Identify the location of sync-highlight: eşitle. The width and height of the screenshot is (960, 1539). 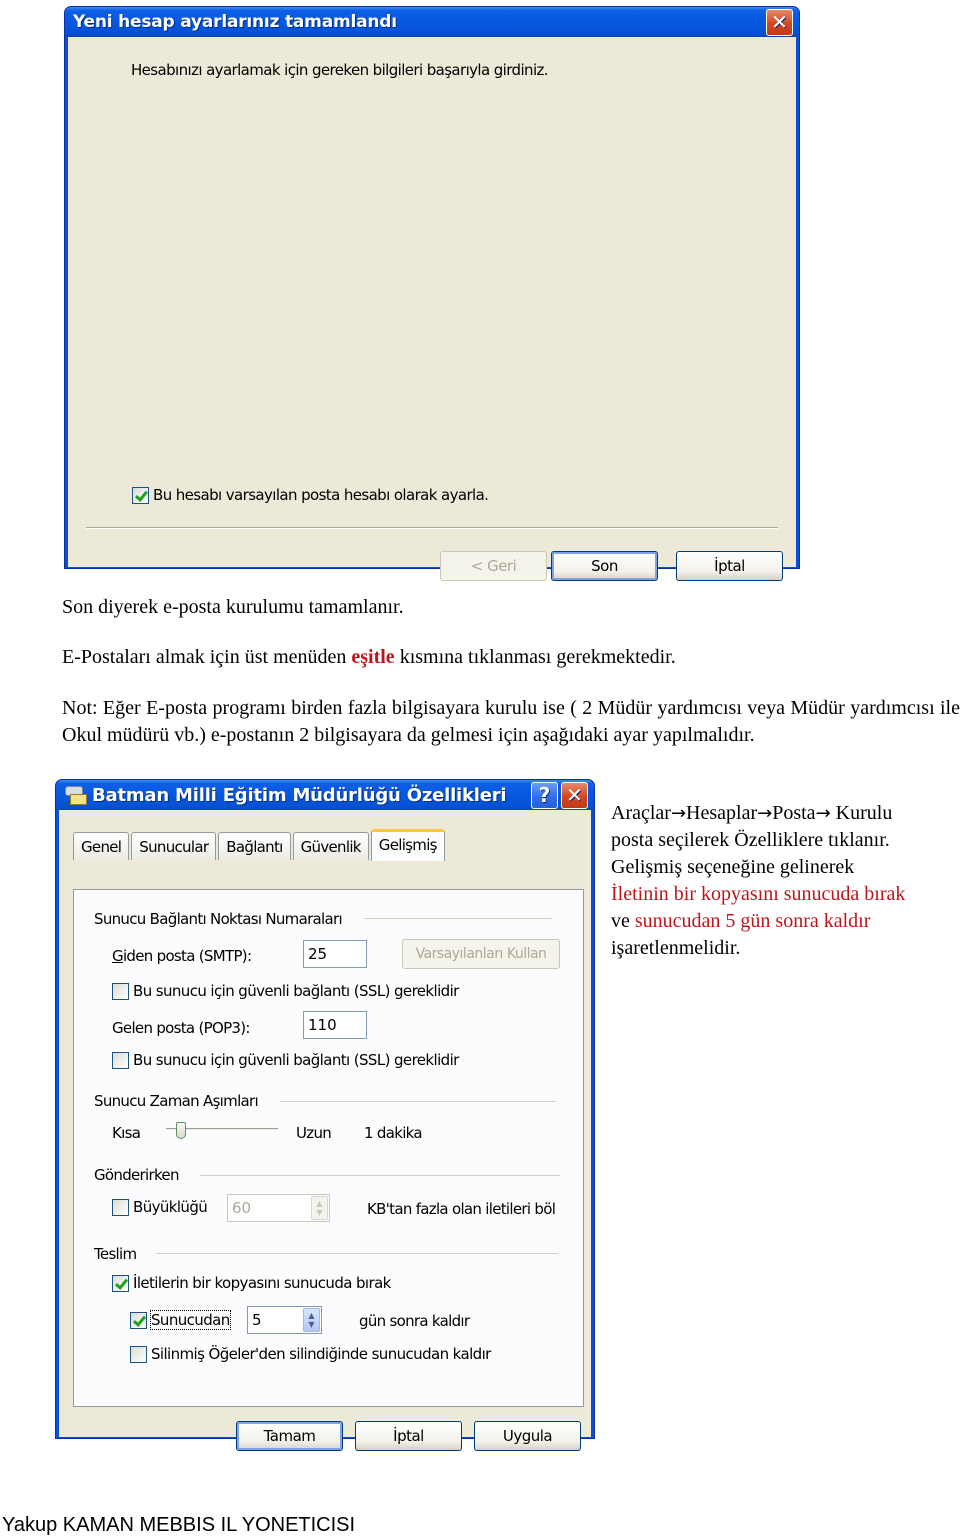
(373, 657).